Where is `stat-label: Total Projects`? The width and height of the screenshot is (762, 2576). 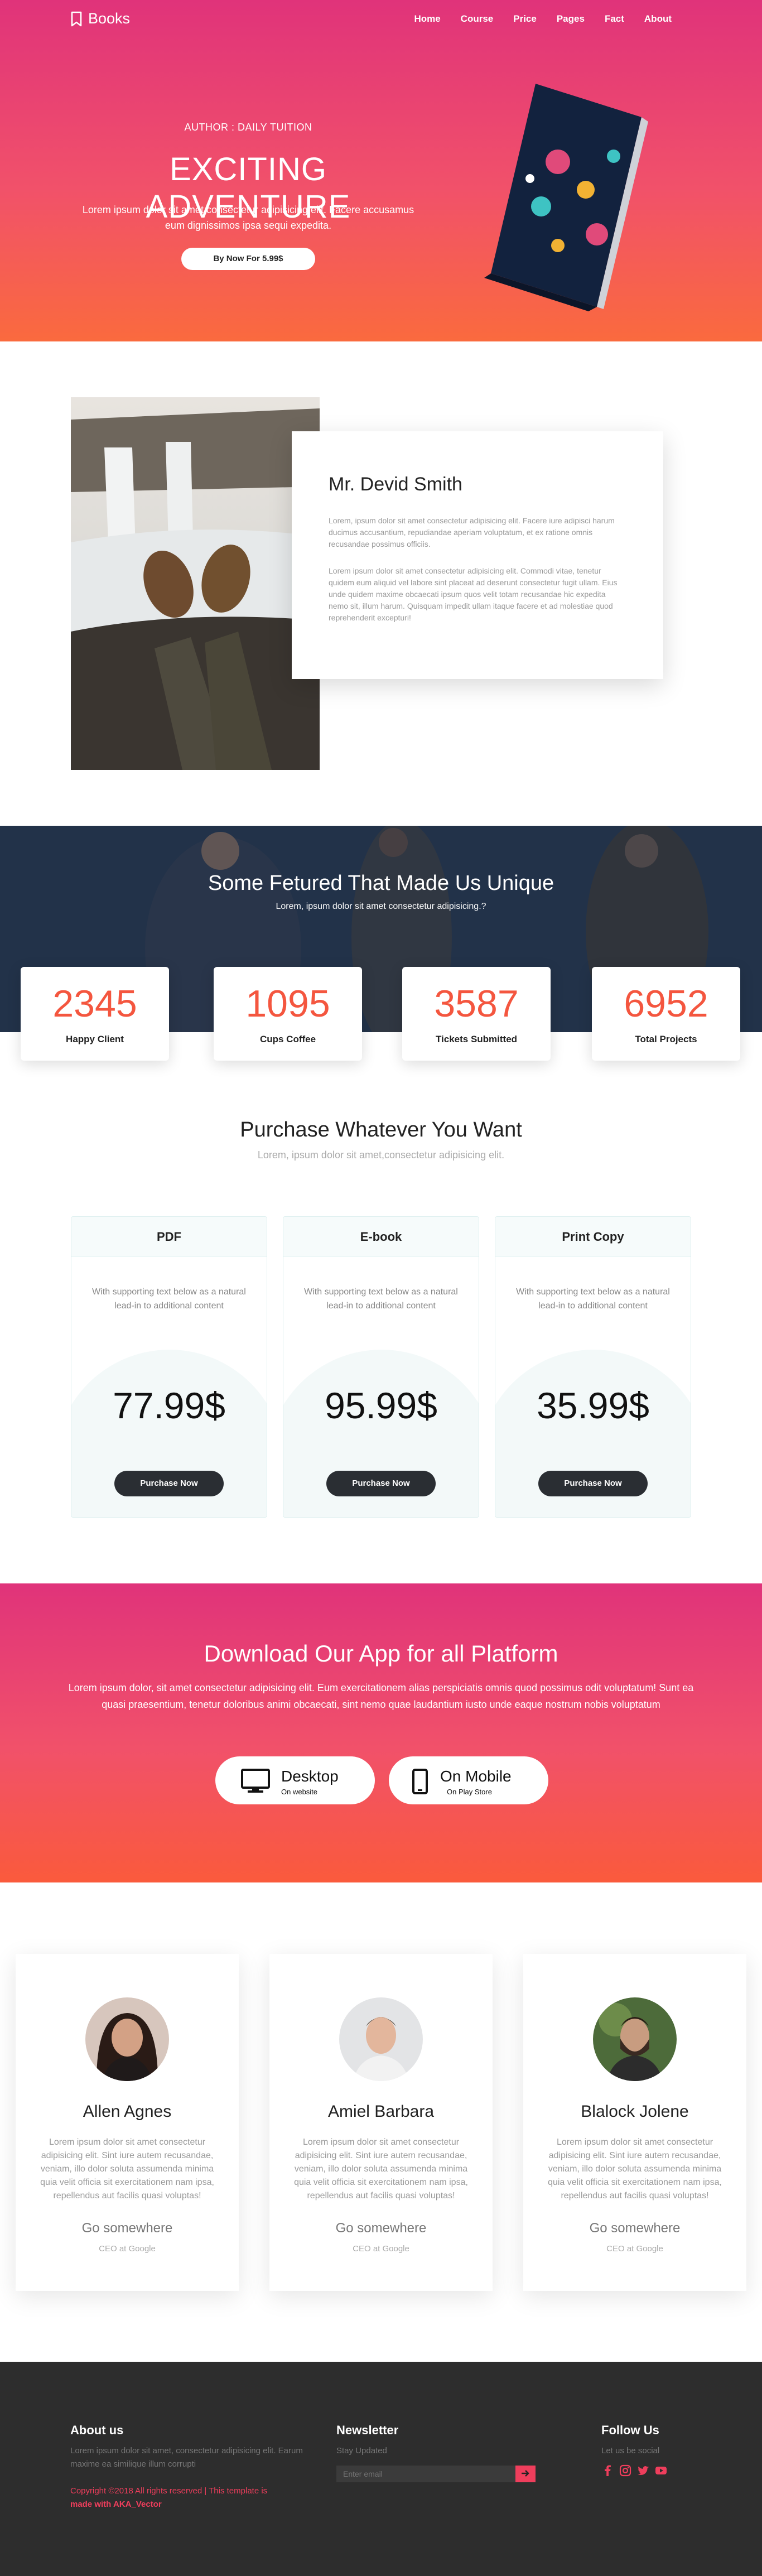 stat-label: Total Projects is located at coordinates (666, 1039).